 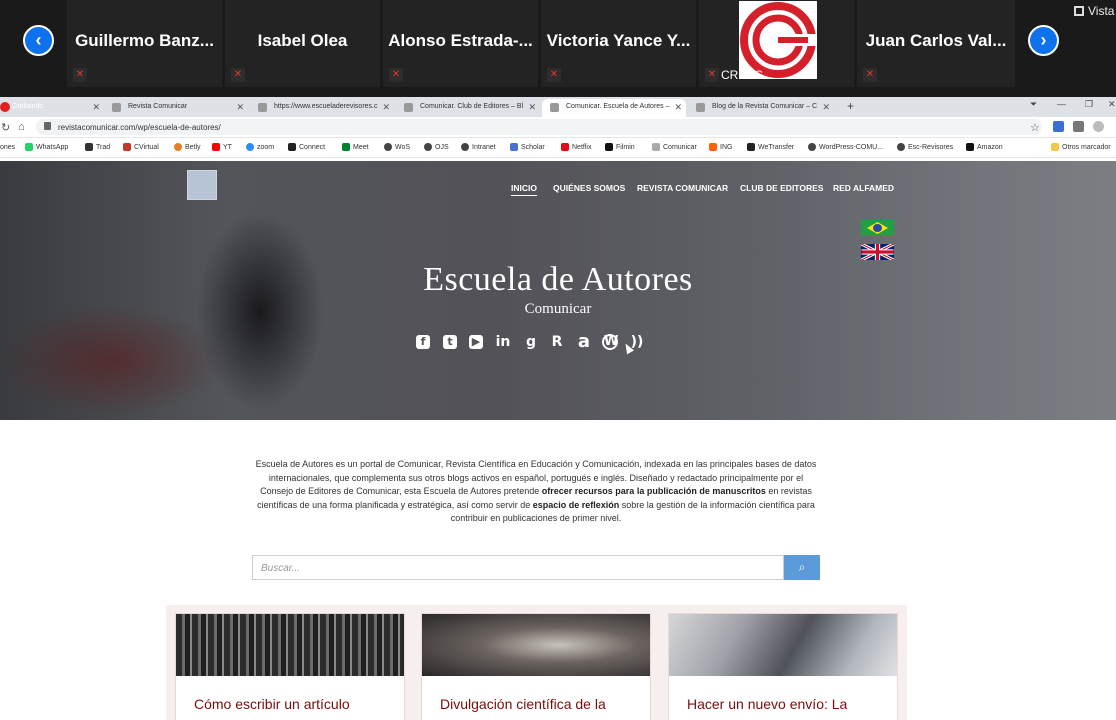 What do you see at coordinates (783, 666) in the screenshot?
I see `article-card: Hacer un nuevo envío: La` at bounding box center [783, 666].